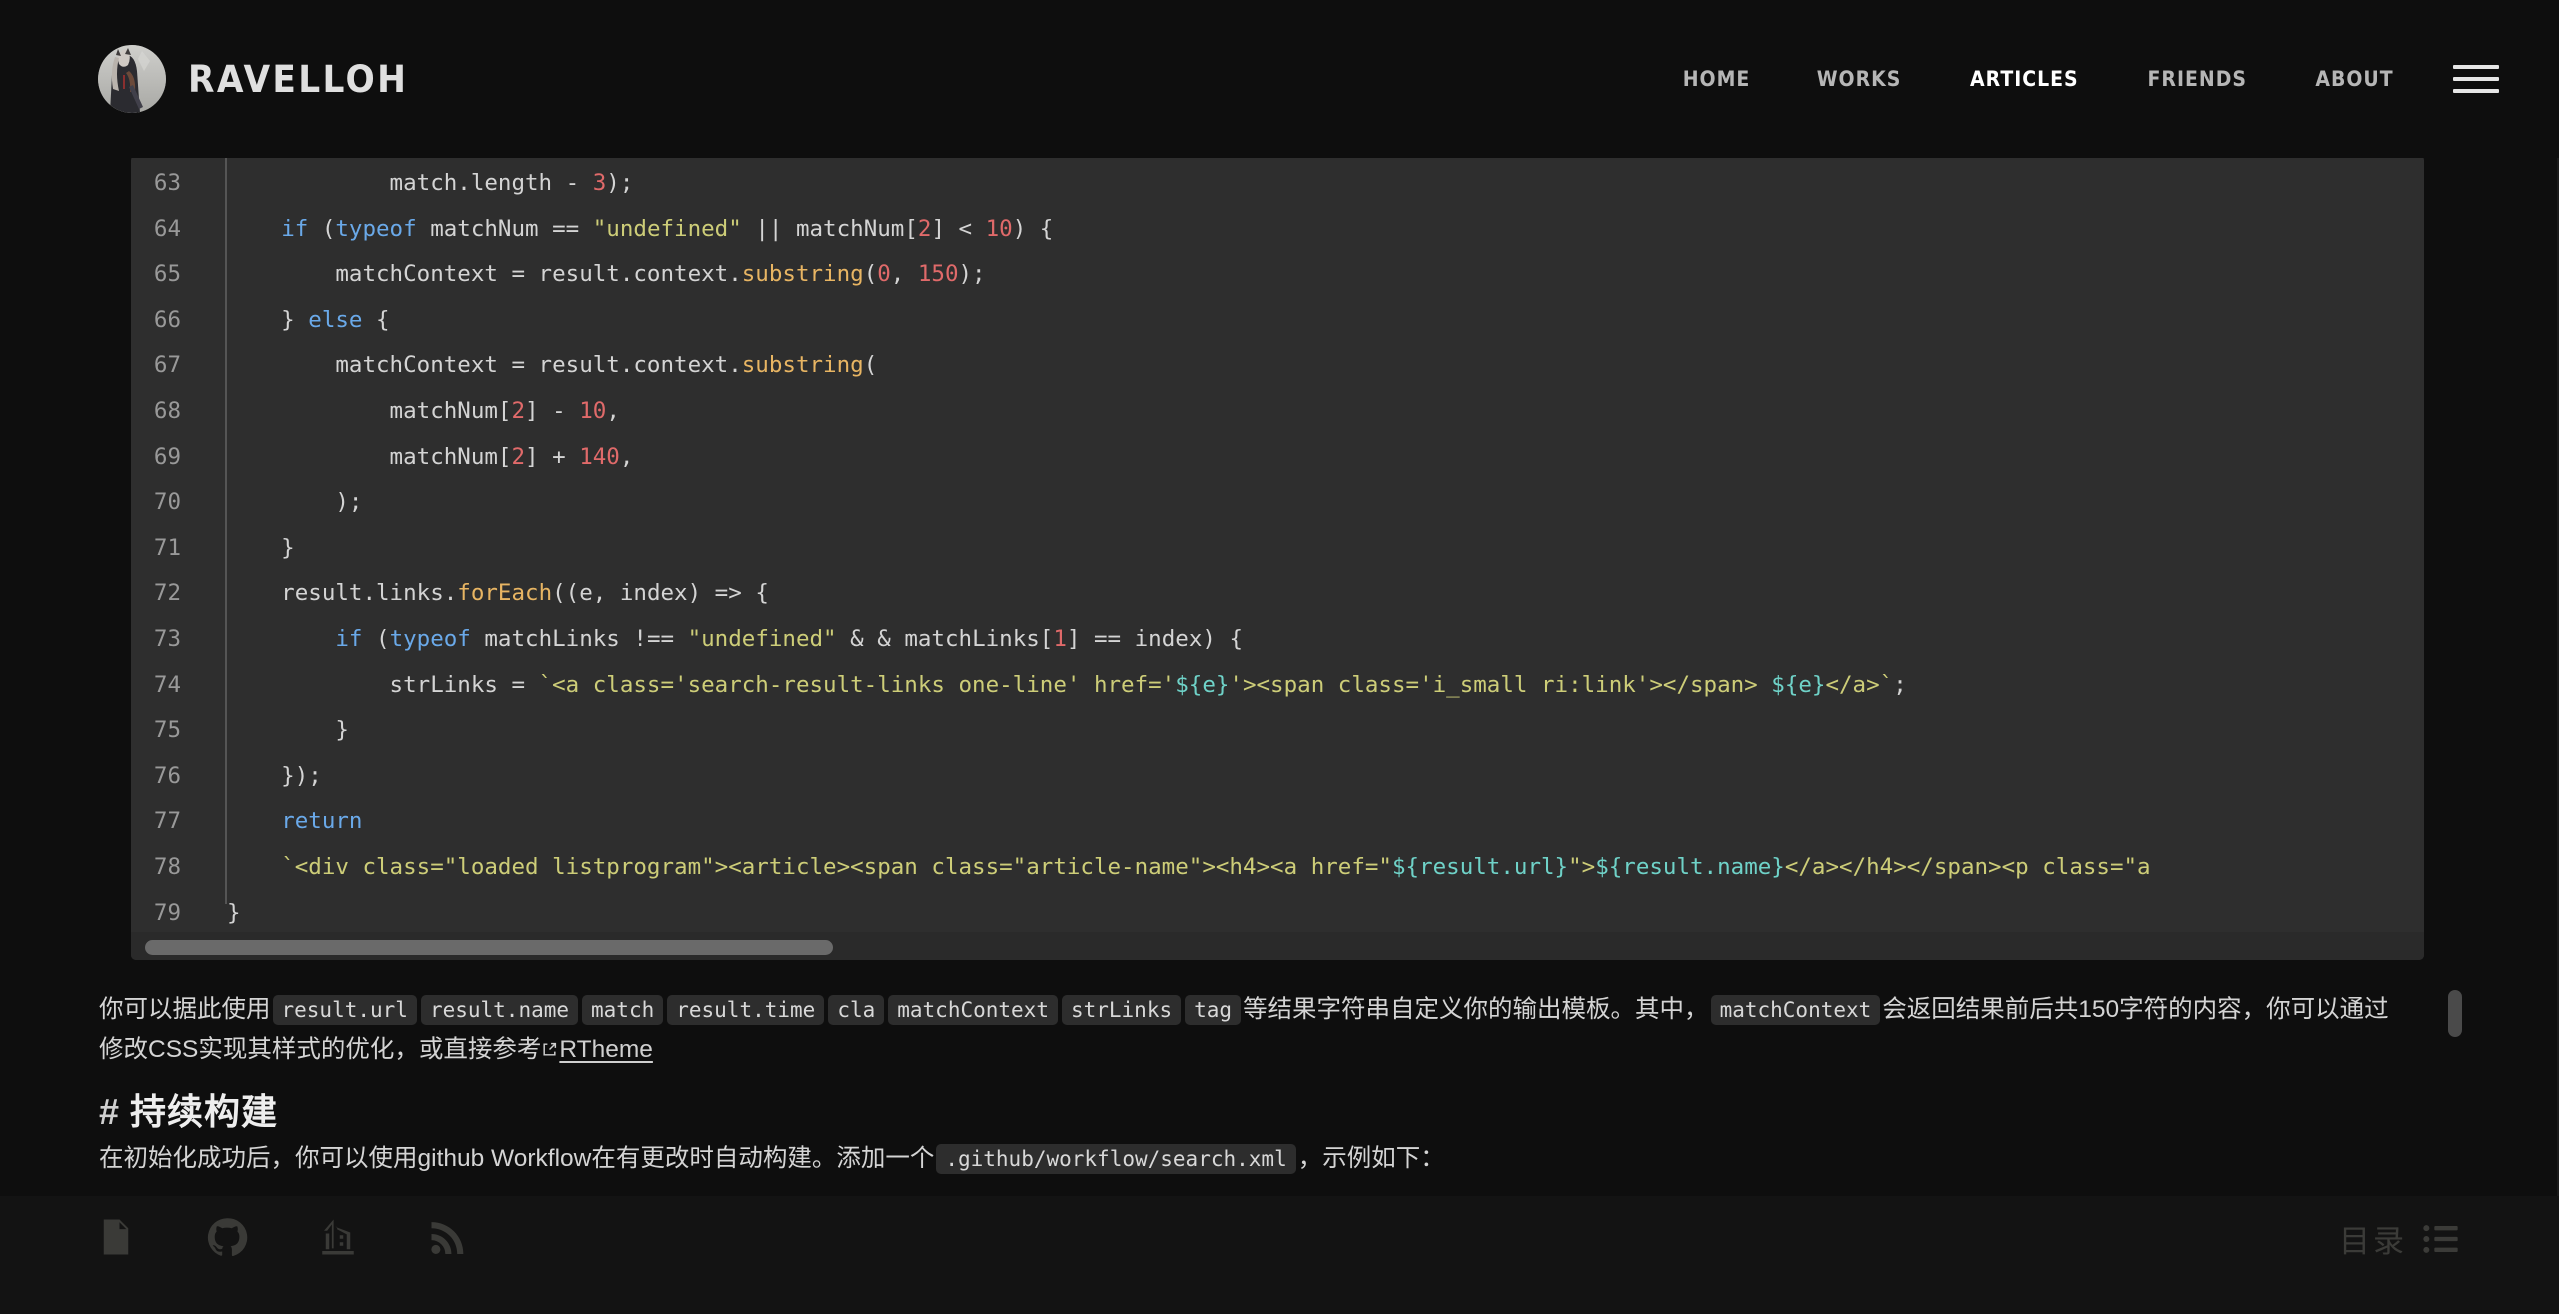 This screenshot has height=1314, width=2559. What do you see at coordinates (167, 912) in the screenshot?
I see `code-line-number: 79` at bounding box center [167, 912].